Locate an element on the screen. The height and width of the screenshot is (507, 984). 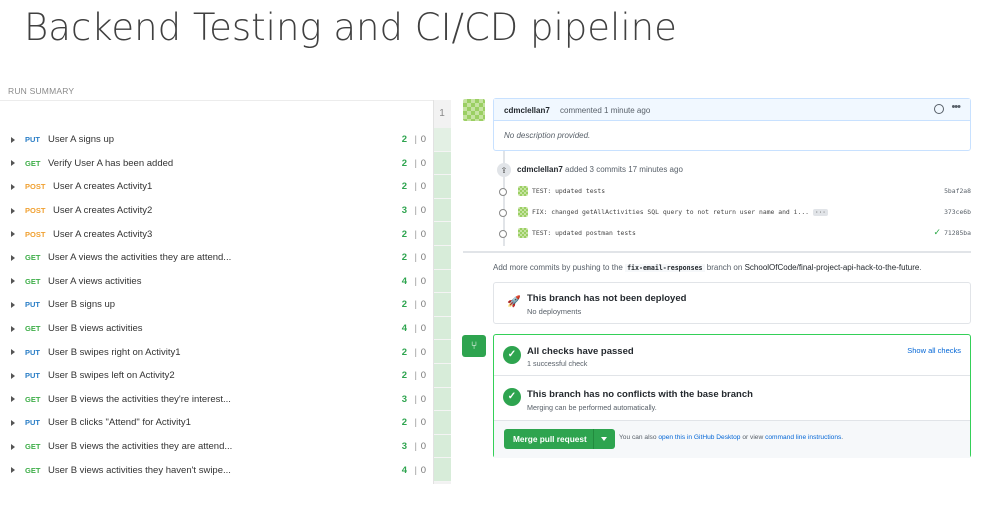
more-options-icon: ••• is located at coordinates (956, 107).